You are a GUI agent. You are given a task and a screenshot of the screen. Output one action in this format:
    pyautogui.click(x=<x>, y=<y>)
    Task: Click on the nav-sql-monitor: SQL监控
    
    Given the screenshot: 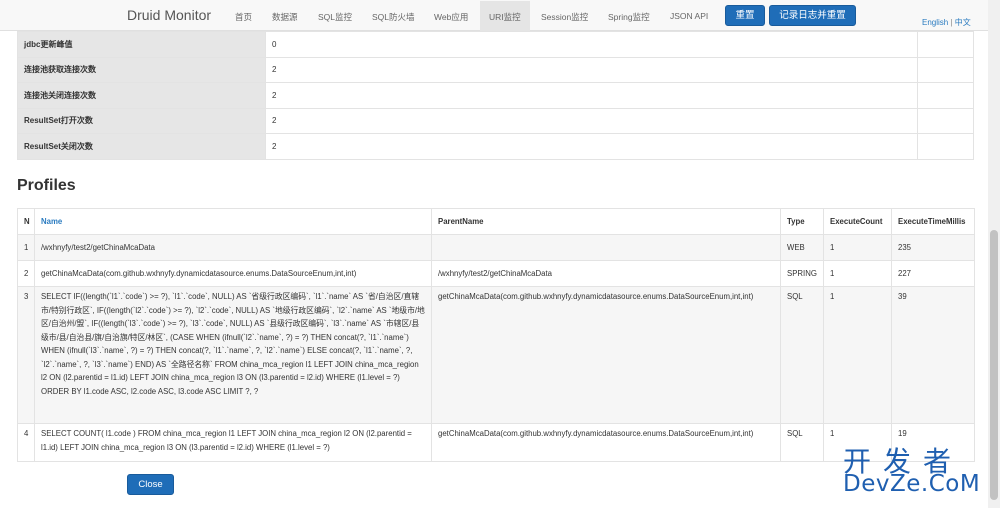 What is the action you would take?
    pyautogui.click(x=335, y=17)
    